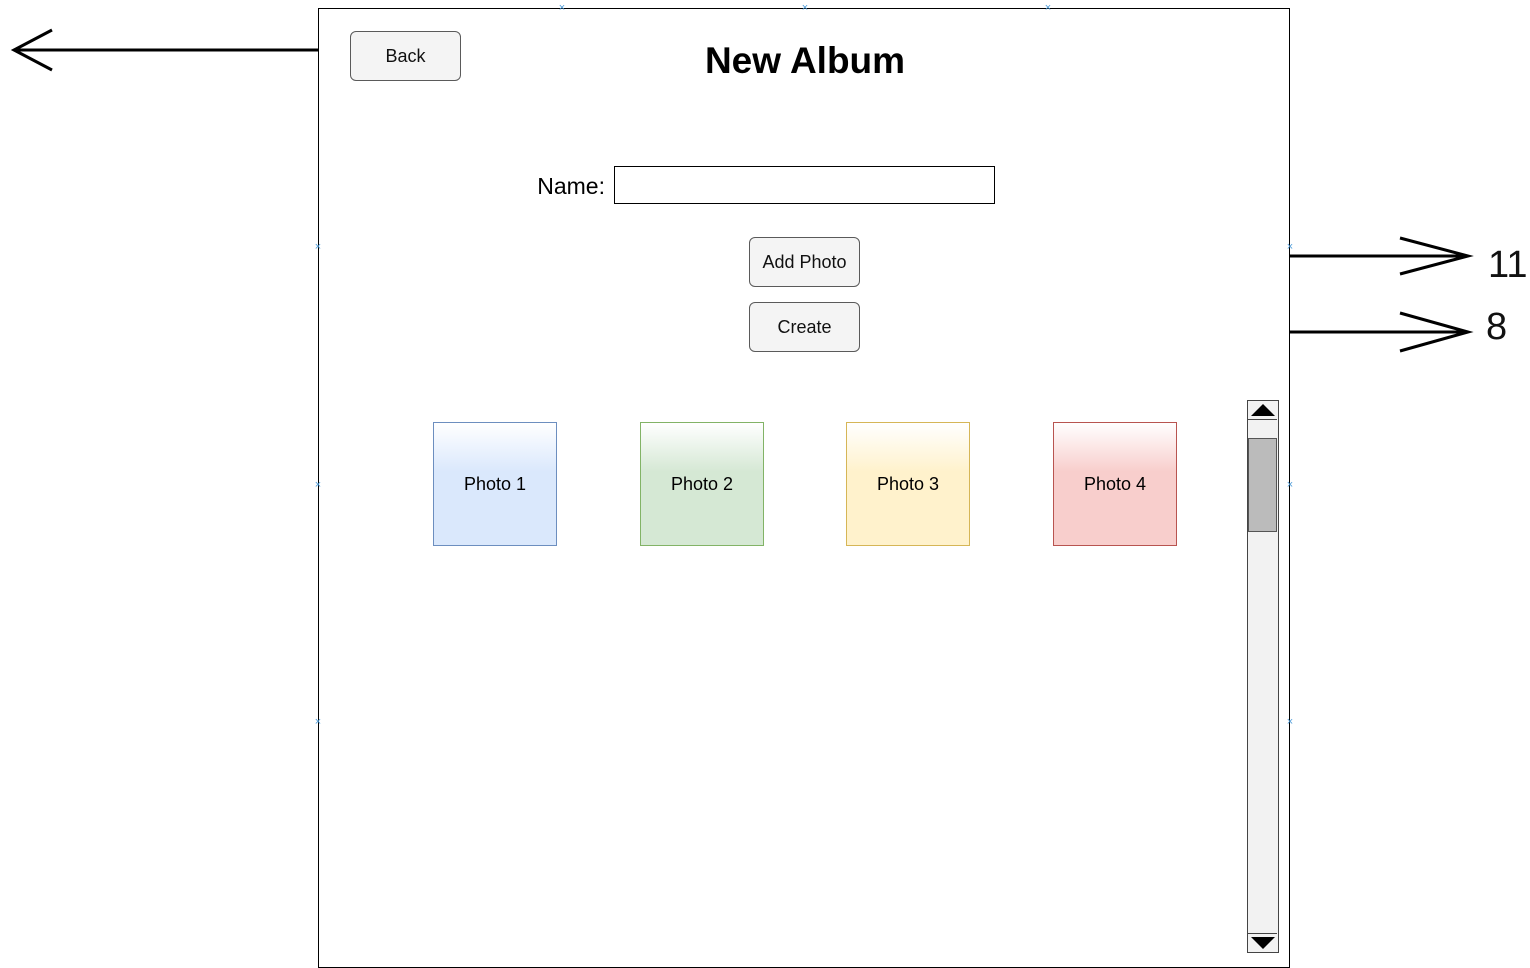 This screenshot has width=1530, height=968. Describe the element at coordinates (1497, 327) in the screenshot. I see `create-target-label: 8` at that location.